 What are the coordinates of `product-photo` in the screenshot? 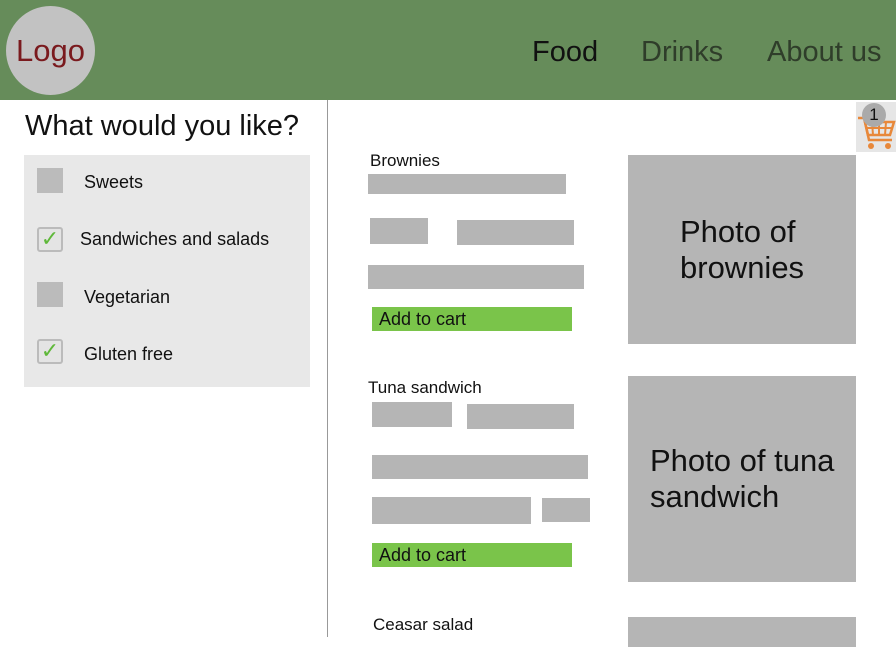 It's located at (742, 632).